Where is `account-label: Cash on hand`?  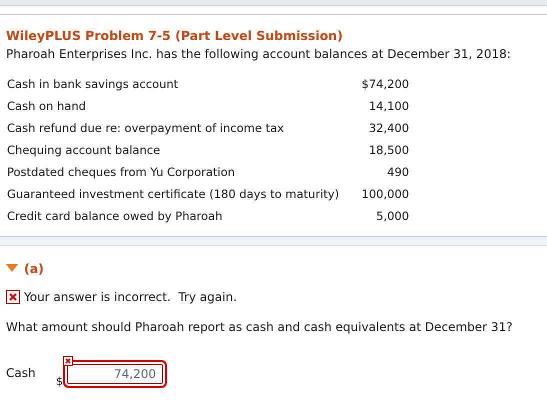 account-label: Cash on hand is located at coordinates (46, 106).